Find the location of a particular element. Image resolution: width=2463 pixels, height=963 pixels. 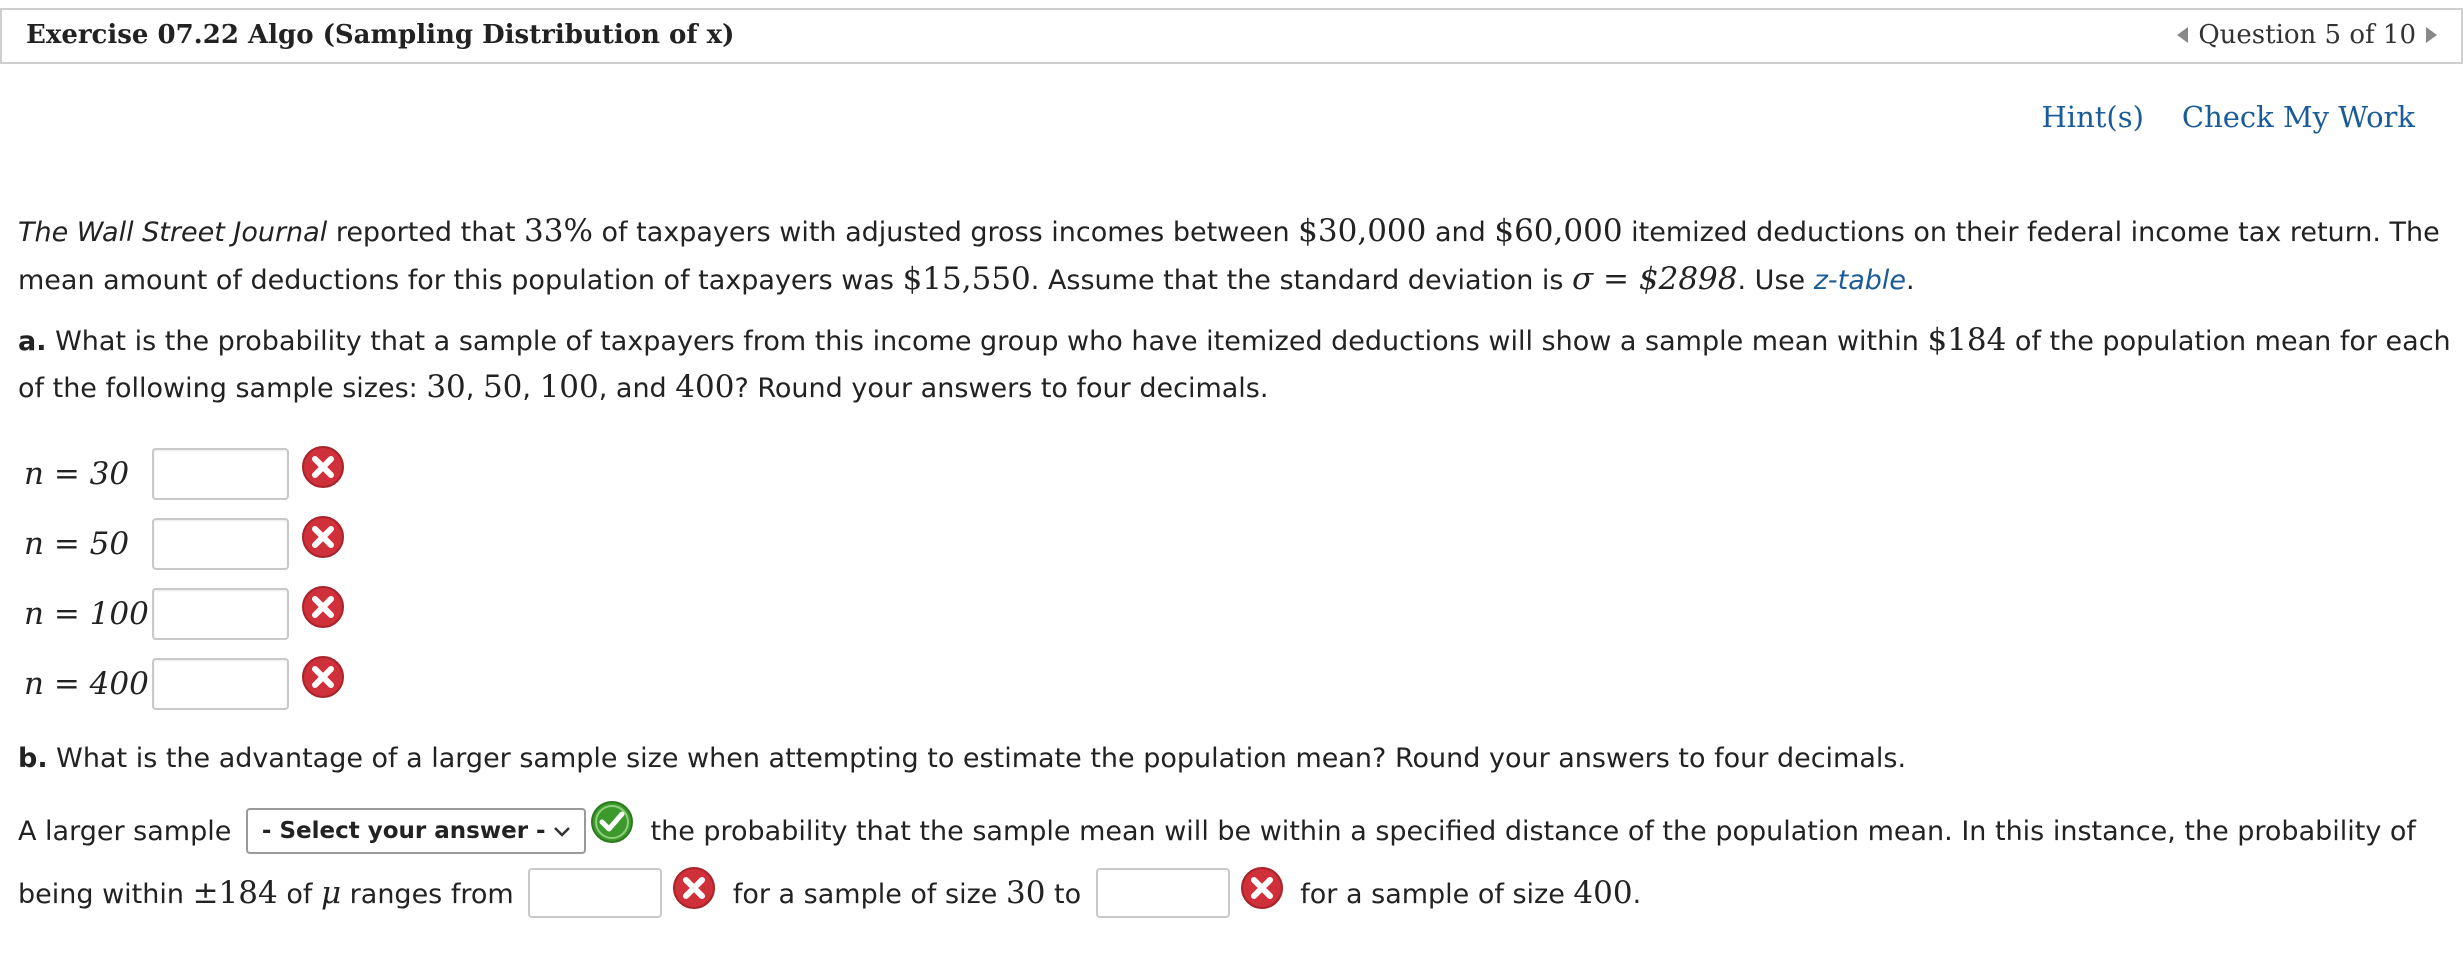

answer-input-n50 is located at coordinates (220, 544).